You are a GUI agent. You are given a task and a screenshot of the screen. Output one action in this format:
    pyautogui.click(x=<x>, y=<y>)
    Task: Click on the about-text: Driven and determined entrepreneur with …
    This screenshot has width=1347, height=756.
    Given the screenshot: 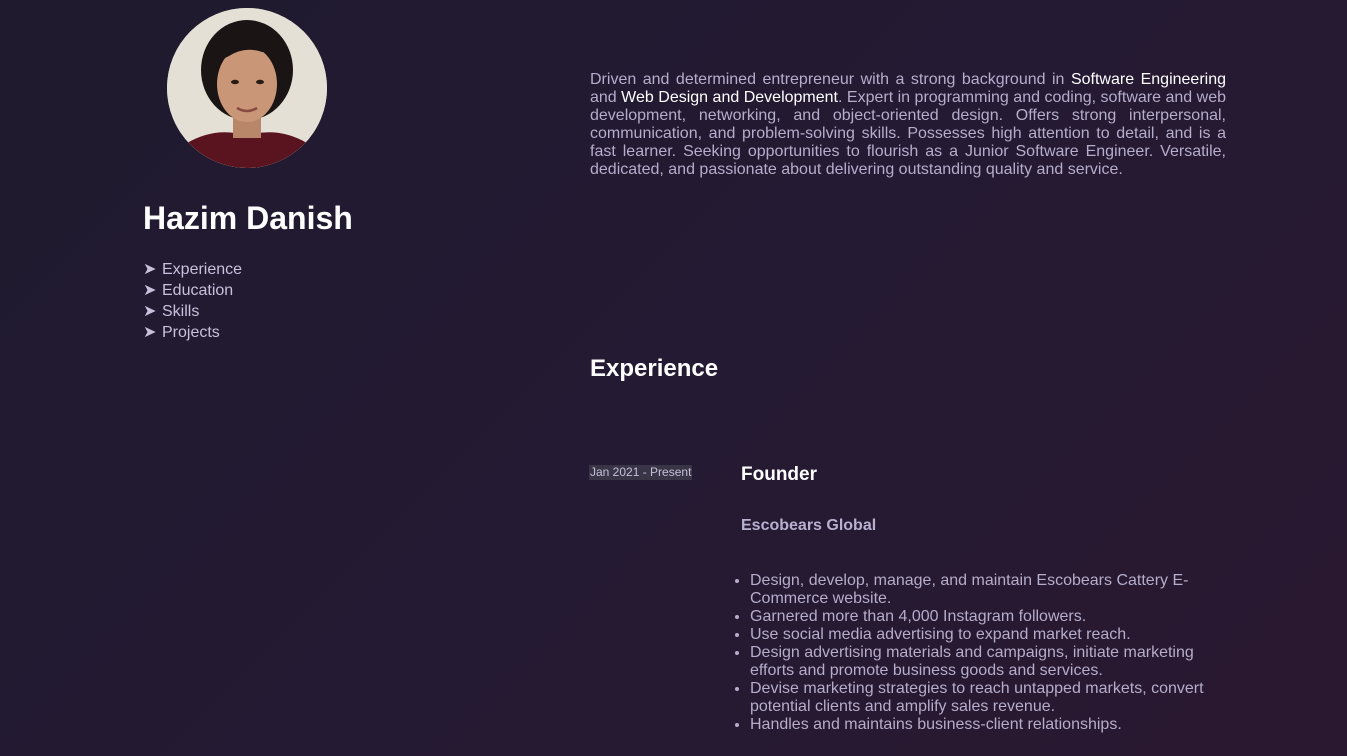 What is the action you would take?
    pyautogui.click(x=830, y=79)
    